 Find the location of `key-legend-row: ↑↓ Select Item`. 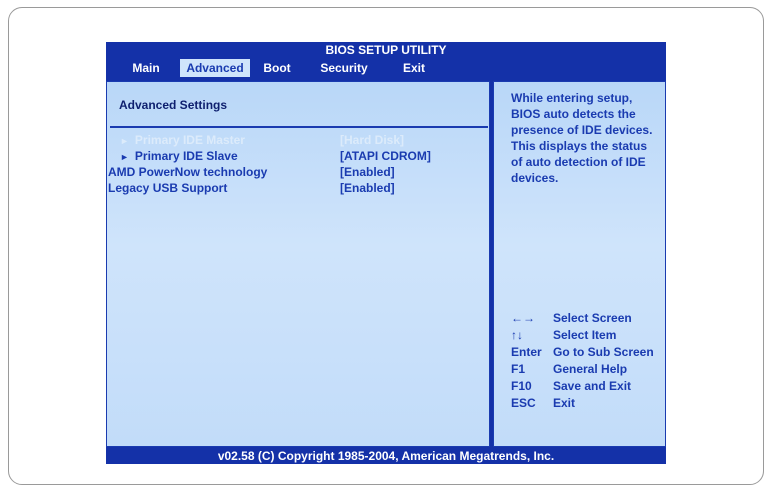

key-legend-row: ↑↓ Select Item is located at coordinates (591, 335).